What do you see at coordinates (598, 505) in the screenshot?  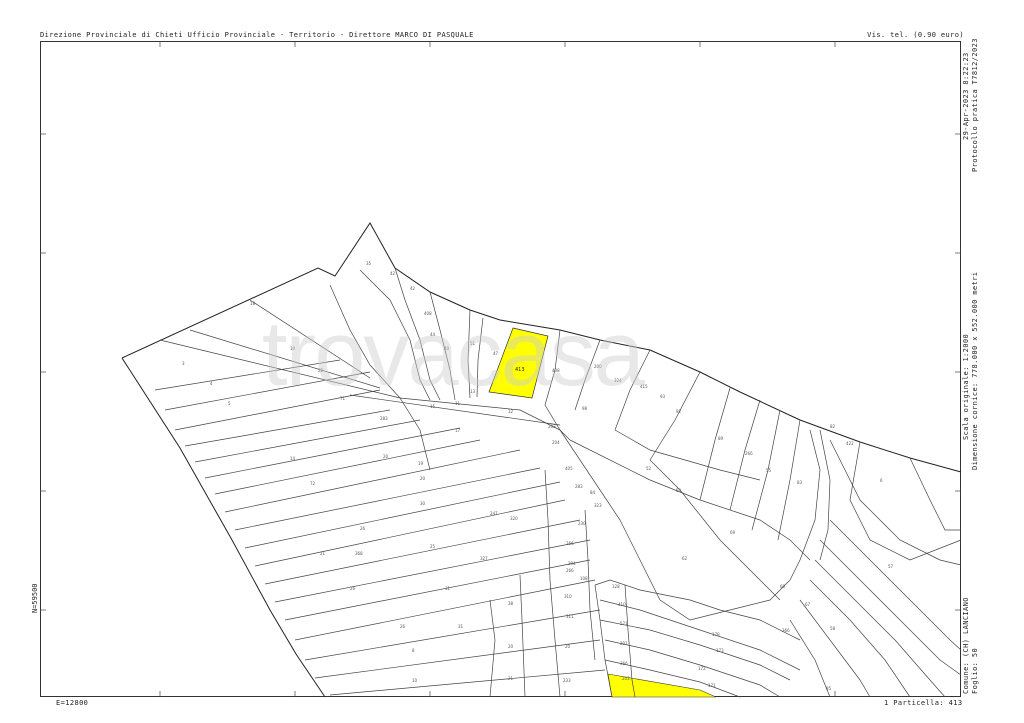 I see `svg-text: 323` at bounding box center [598, 505].